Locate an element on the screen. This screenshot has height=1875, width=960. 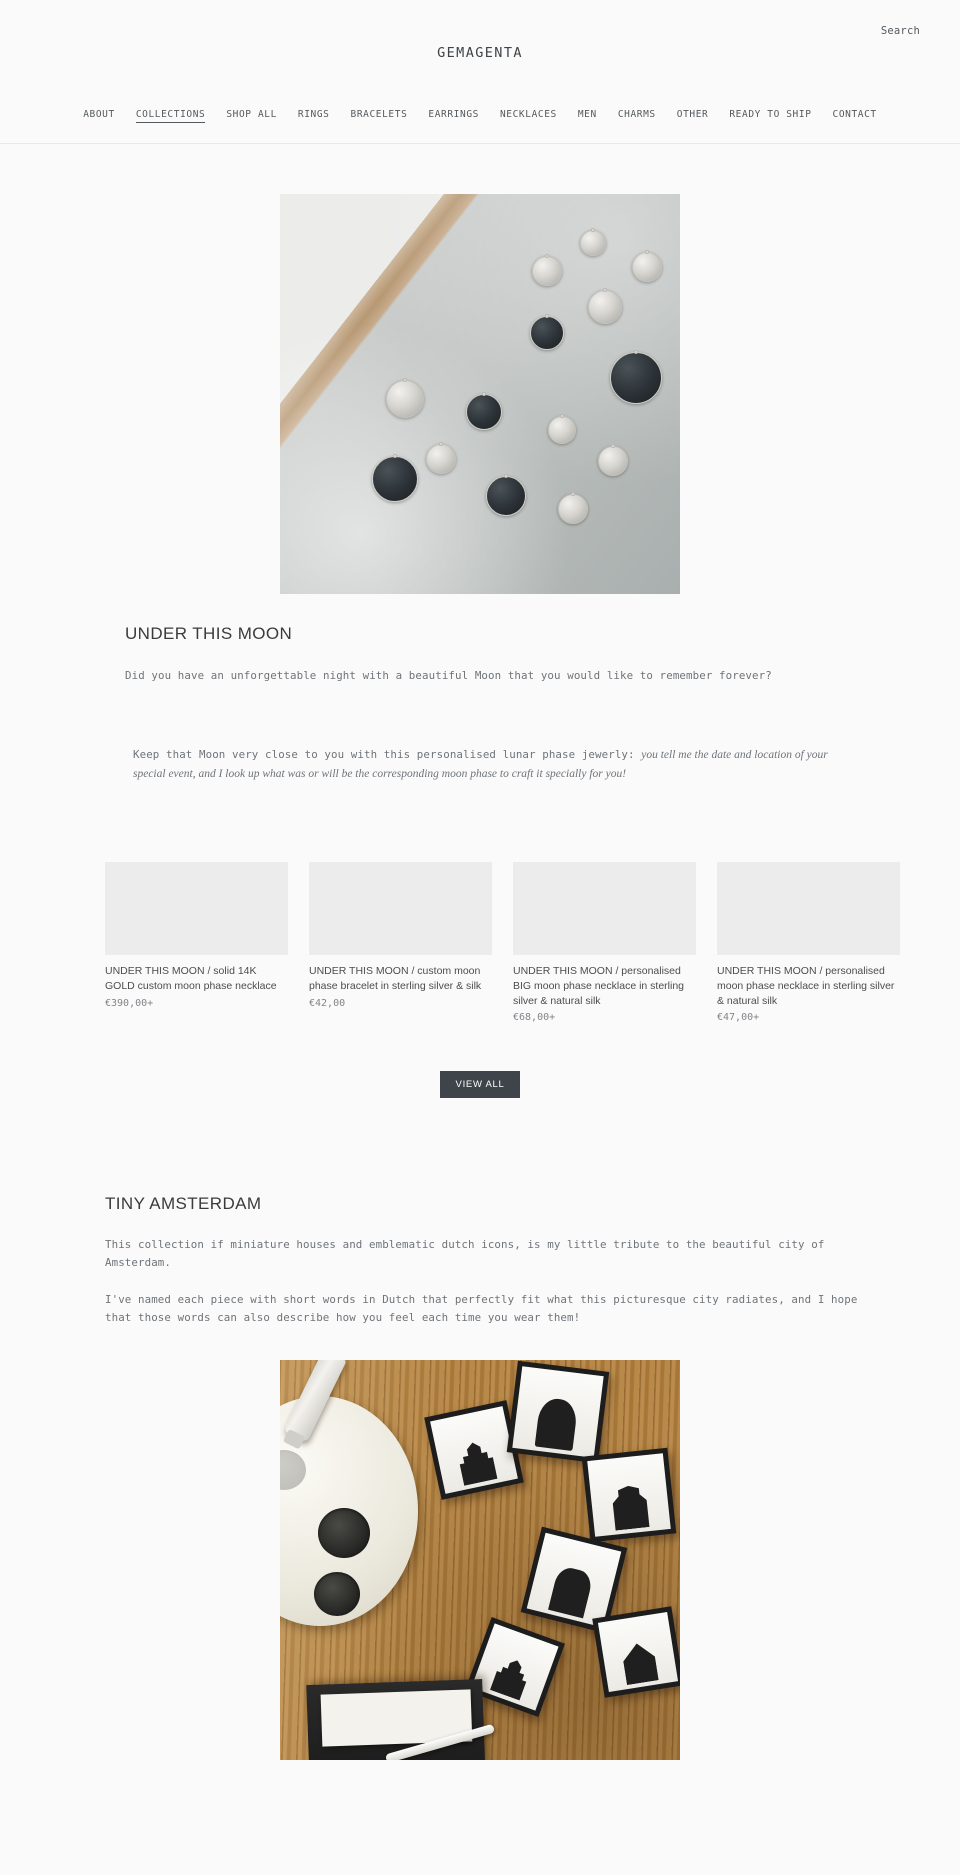
product-price: €47,00+ is located at coordinates (738, 1018).